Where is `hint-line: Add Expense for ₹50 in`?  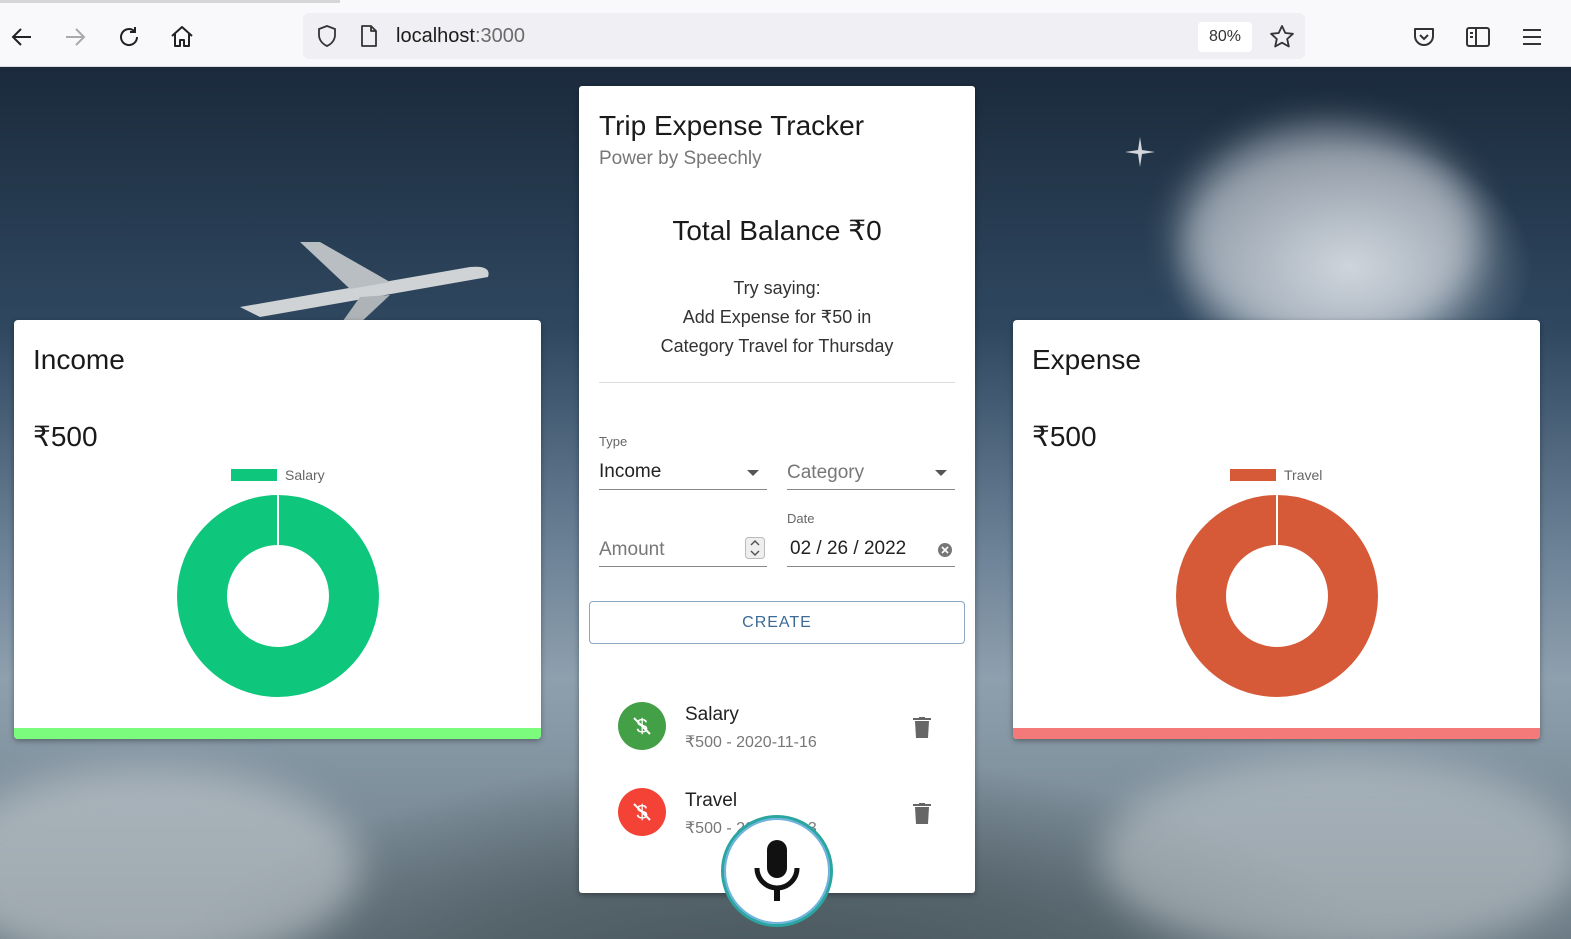 hint-line: Add Expense for ₹50 in is located at coordinates (777, 317).